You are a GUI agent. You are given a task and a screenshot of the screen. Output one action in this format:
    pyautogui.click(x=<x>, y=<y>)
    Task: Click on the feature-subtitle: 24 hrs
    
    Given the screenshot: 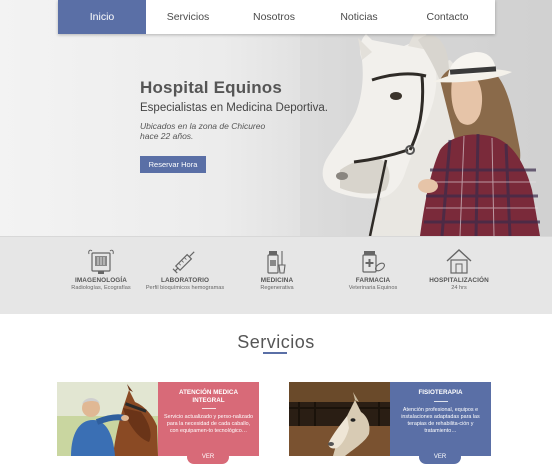 What is the action you would take?
    pyautogui.click(x=459, y=288)
    